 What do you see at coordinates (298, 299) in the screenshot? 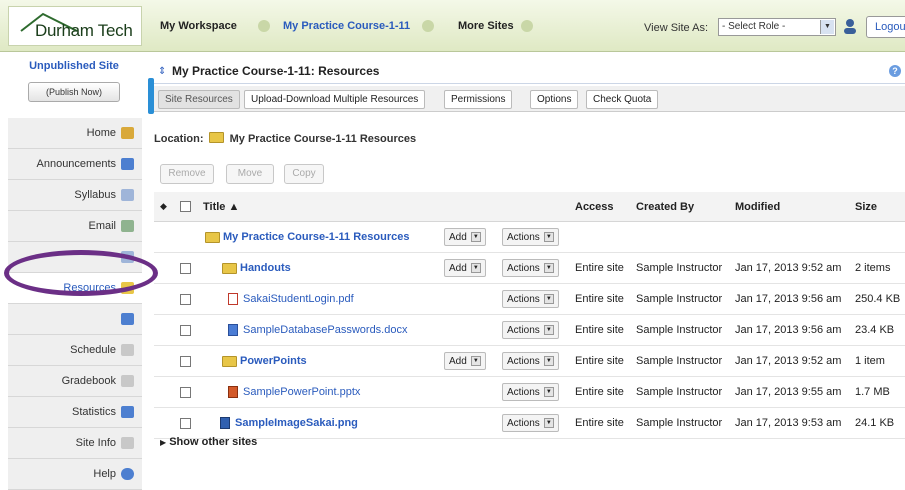
I see `resource-link: SakaiStudentLogin.pdf` at bounding box center [298, 299].